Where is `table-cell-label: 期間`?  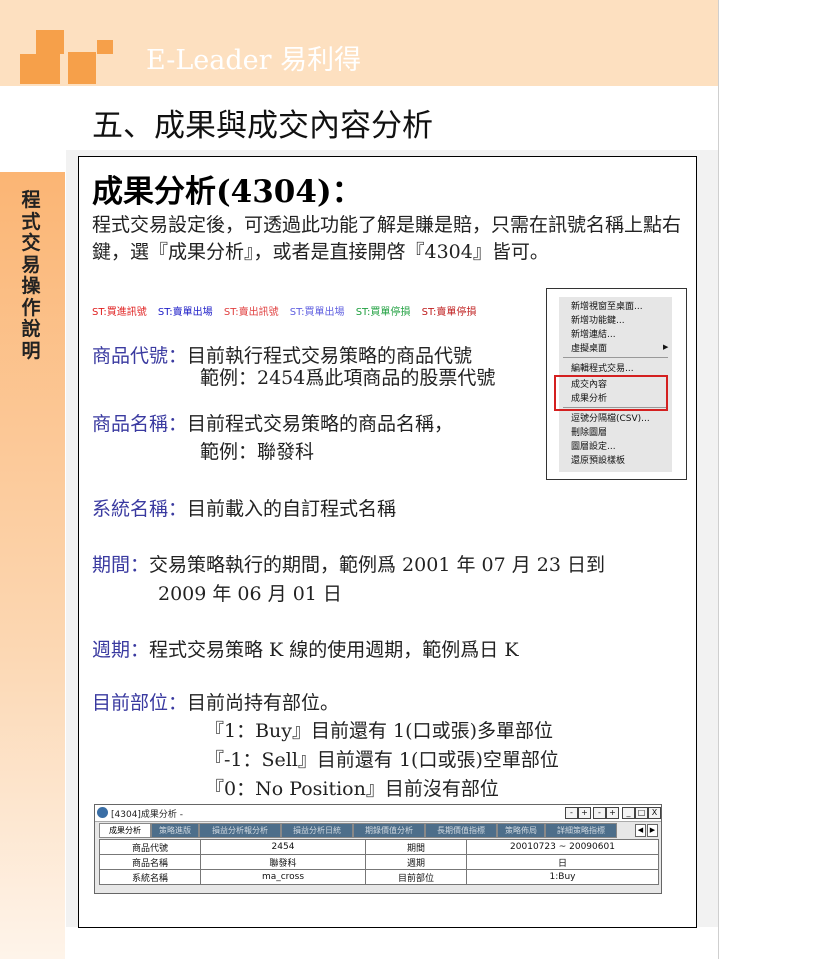 table-cell-label: 期間 is located at coordinates (416, 847).